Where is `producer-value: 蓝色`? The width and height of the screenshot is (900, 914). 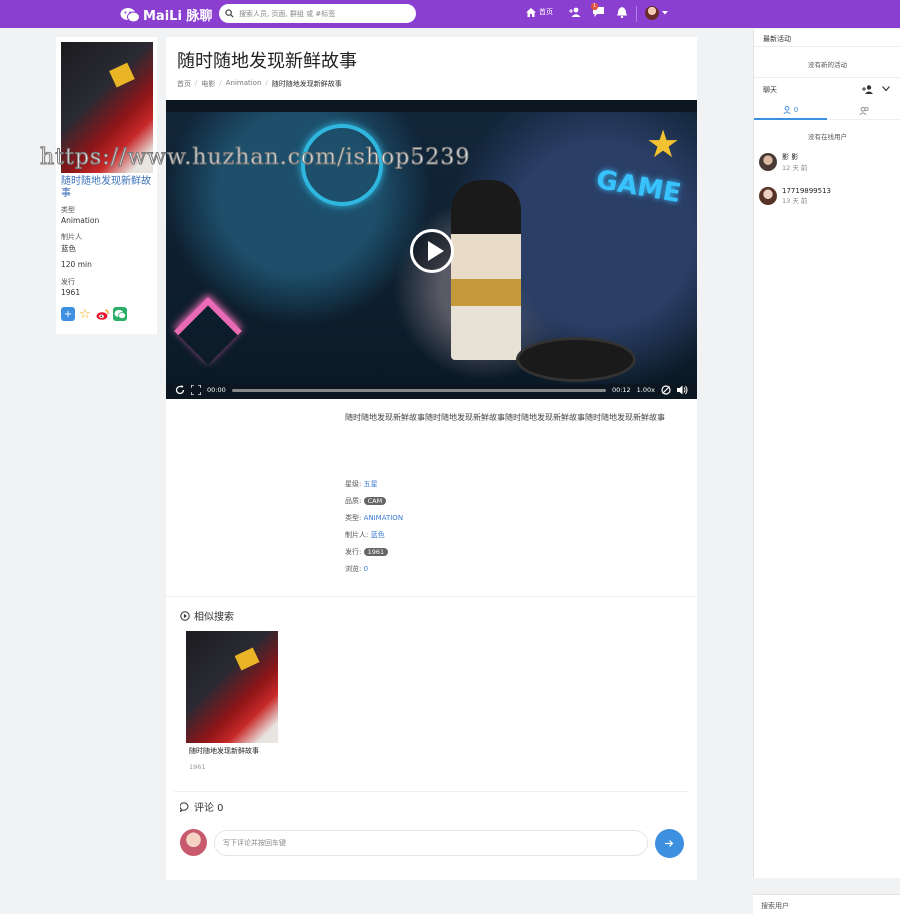
producer-value: 蓝色 is located at coordinates (68, 248).